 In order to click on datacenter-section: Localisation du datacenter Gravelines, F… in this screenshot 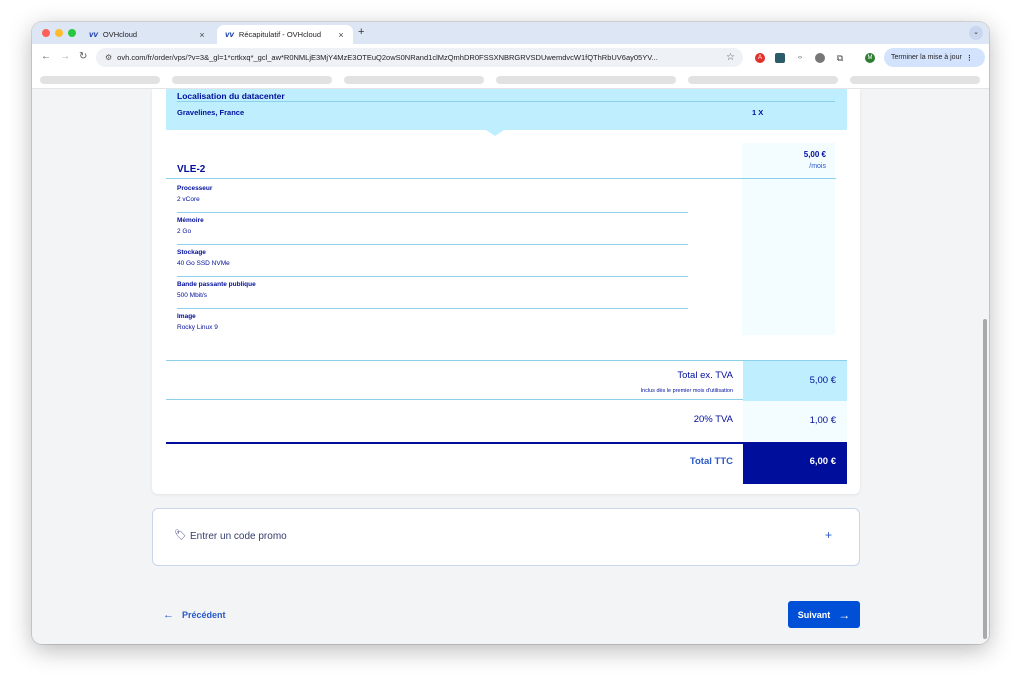, I will do `click(506, 109)`.